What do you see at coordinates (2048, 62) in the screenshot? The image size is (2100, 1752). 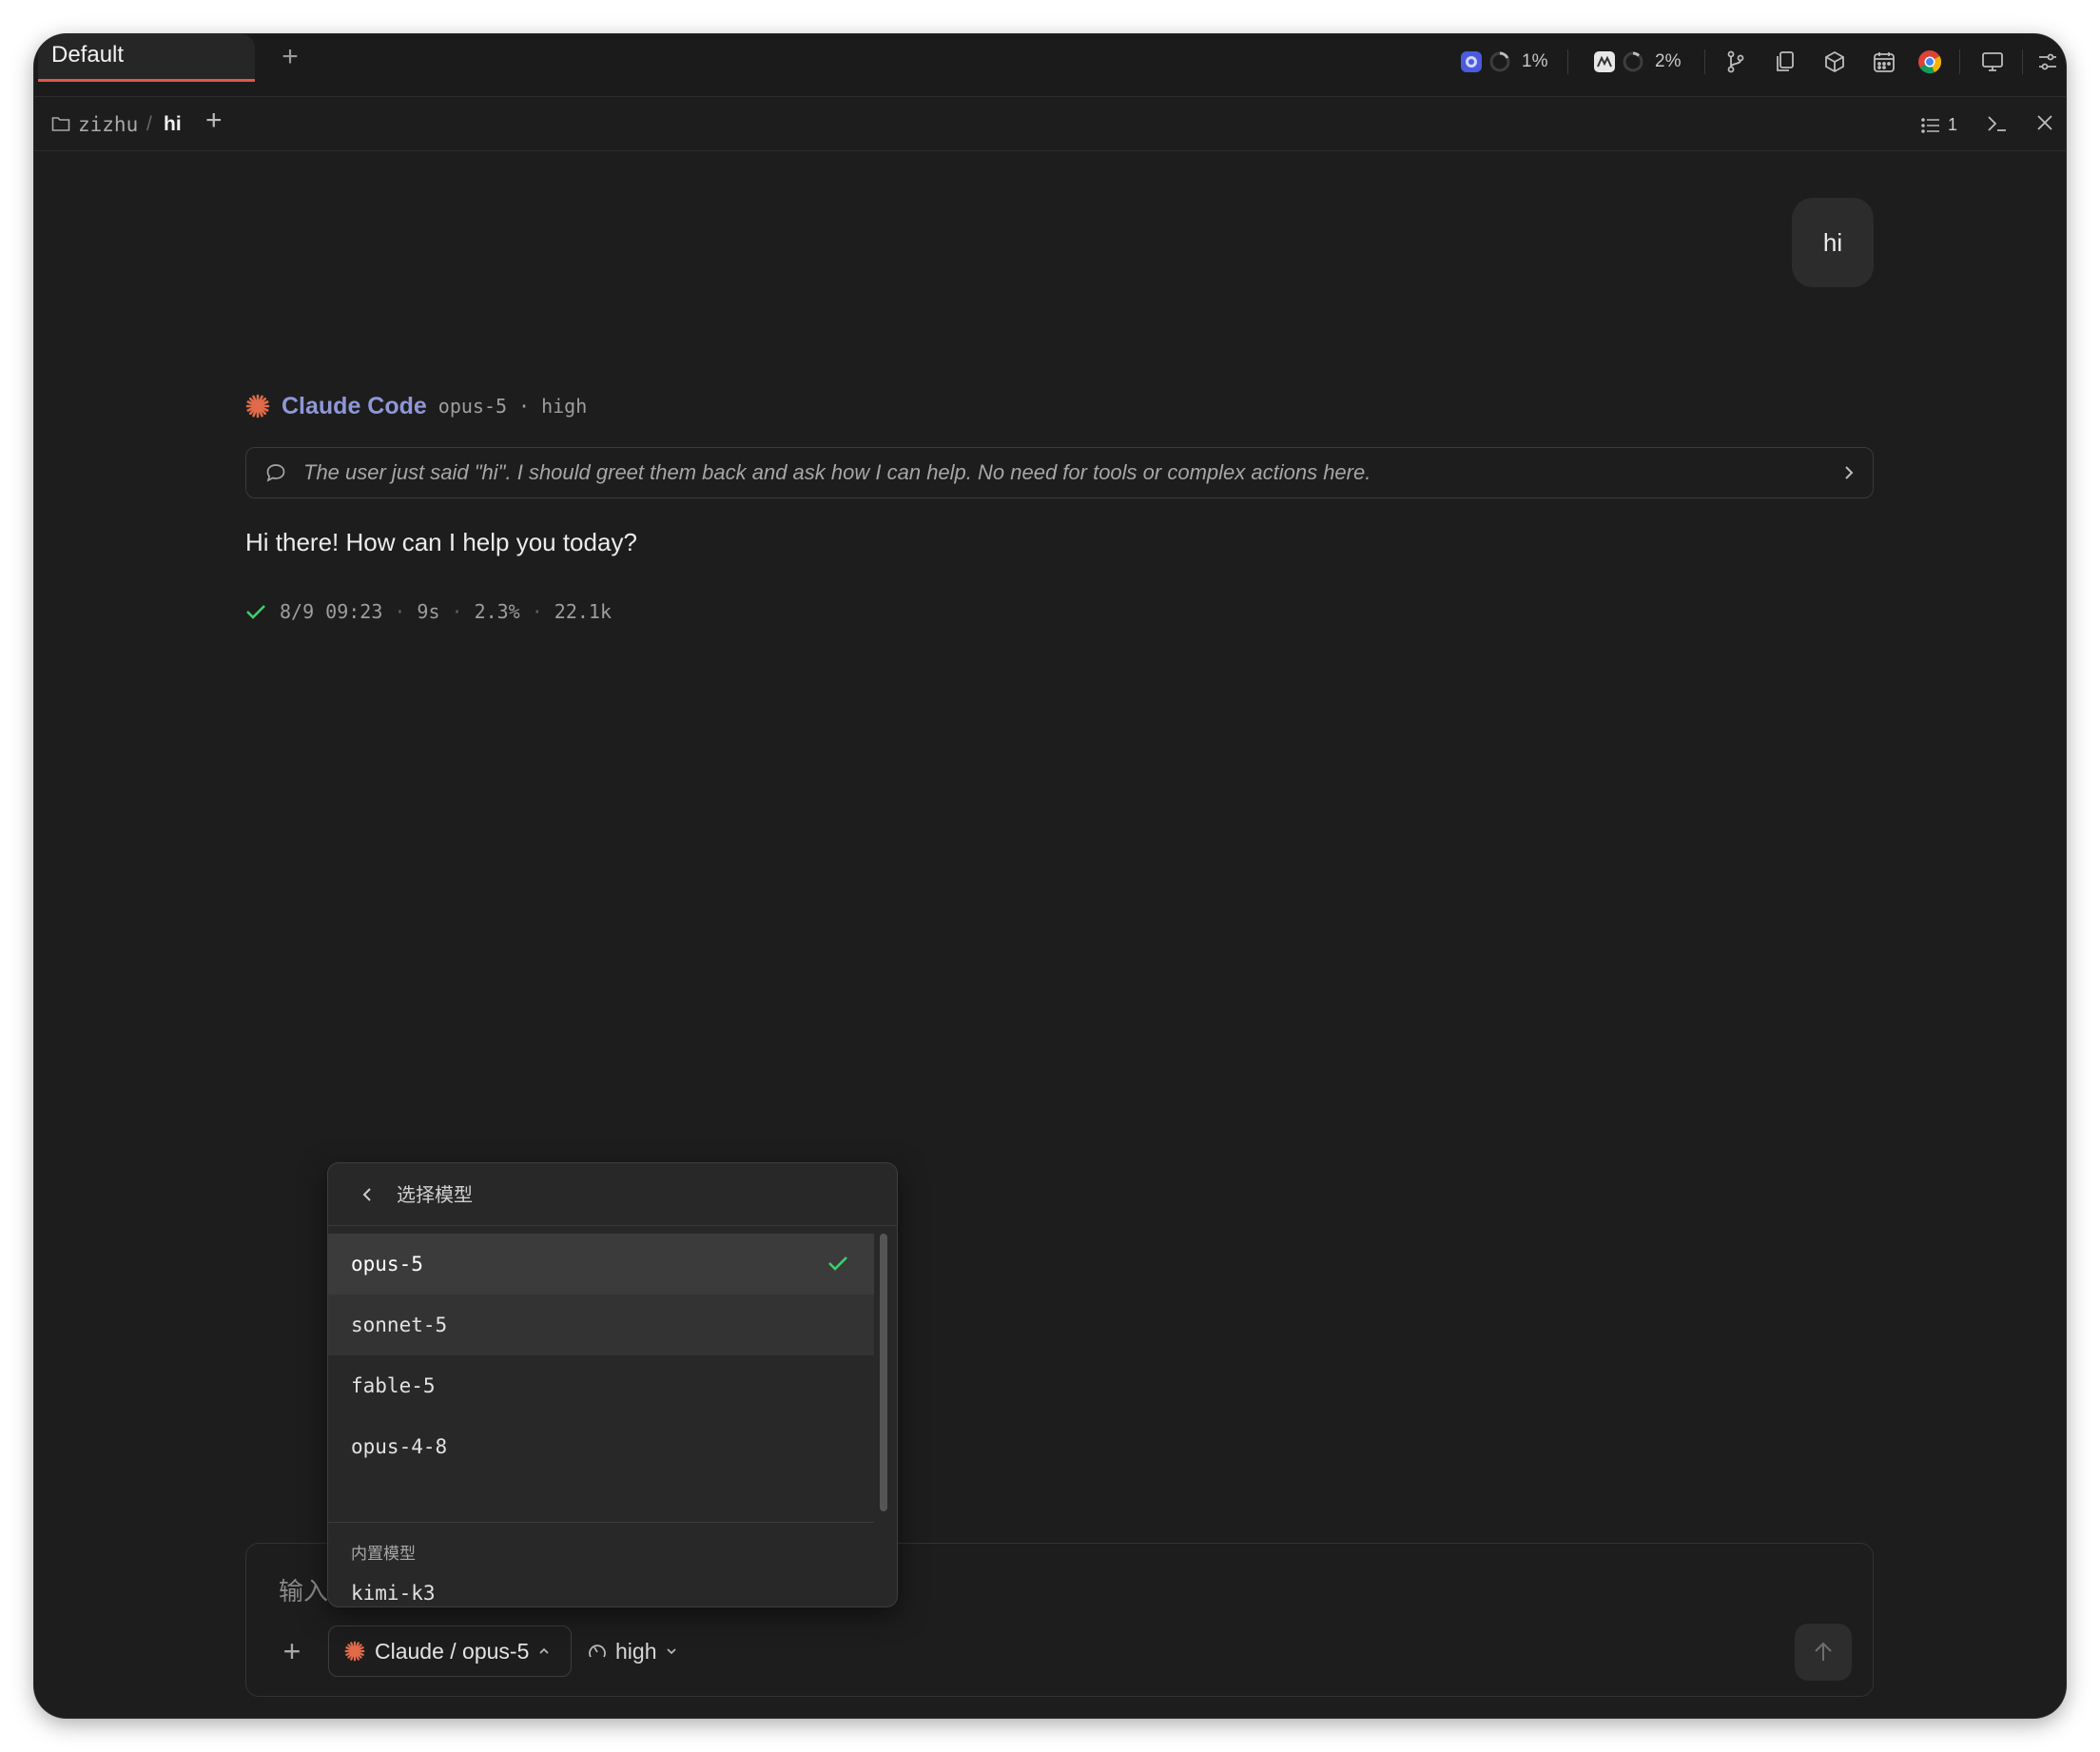 I see `sliders-icon` at bounding box center [2048, 62].